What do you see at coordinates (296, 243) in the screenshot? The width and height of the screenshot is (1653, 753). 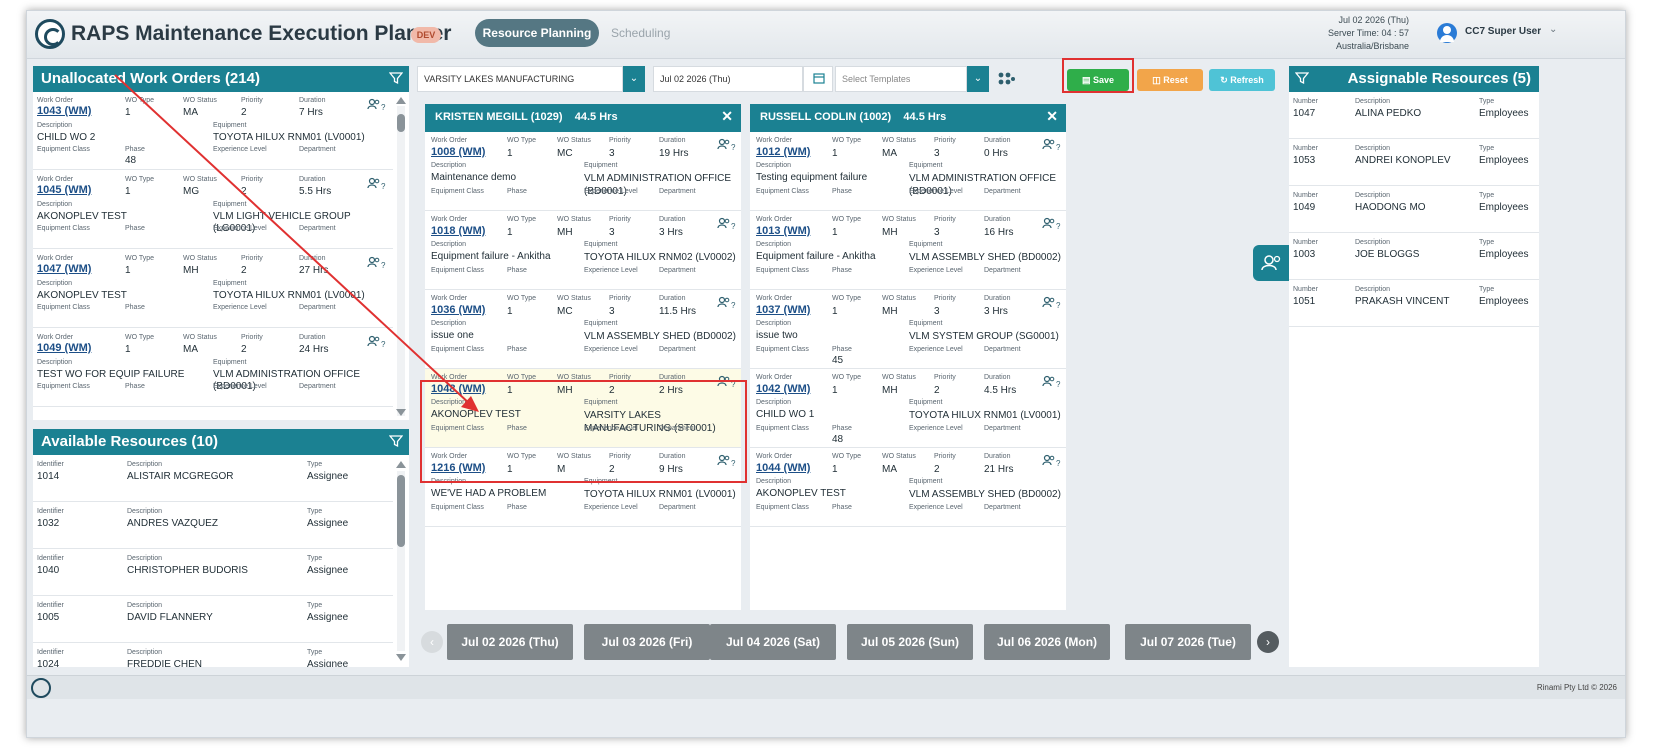 I see `annotation-arrow` at bounding box center [296, 243].